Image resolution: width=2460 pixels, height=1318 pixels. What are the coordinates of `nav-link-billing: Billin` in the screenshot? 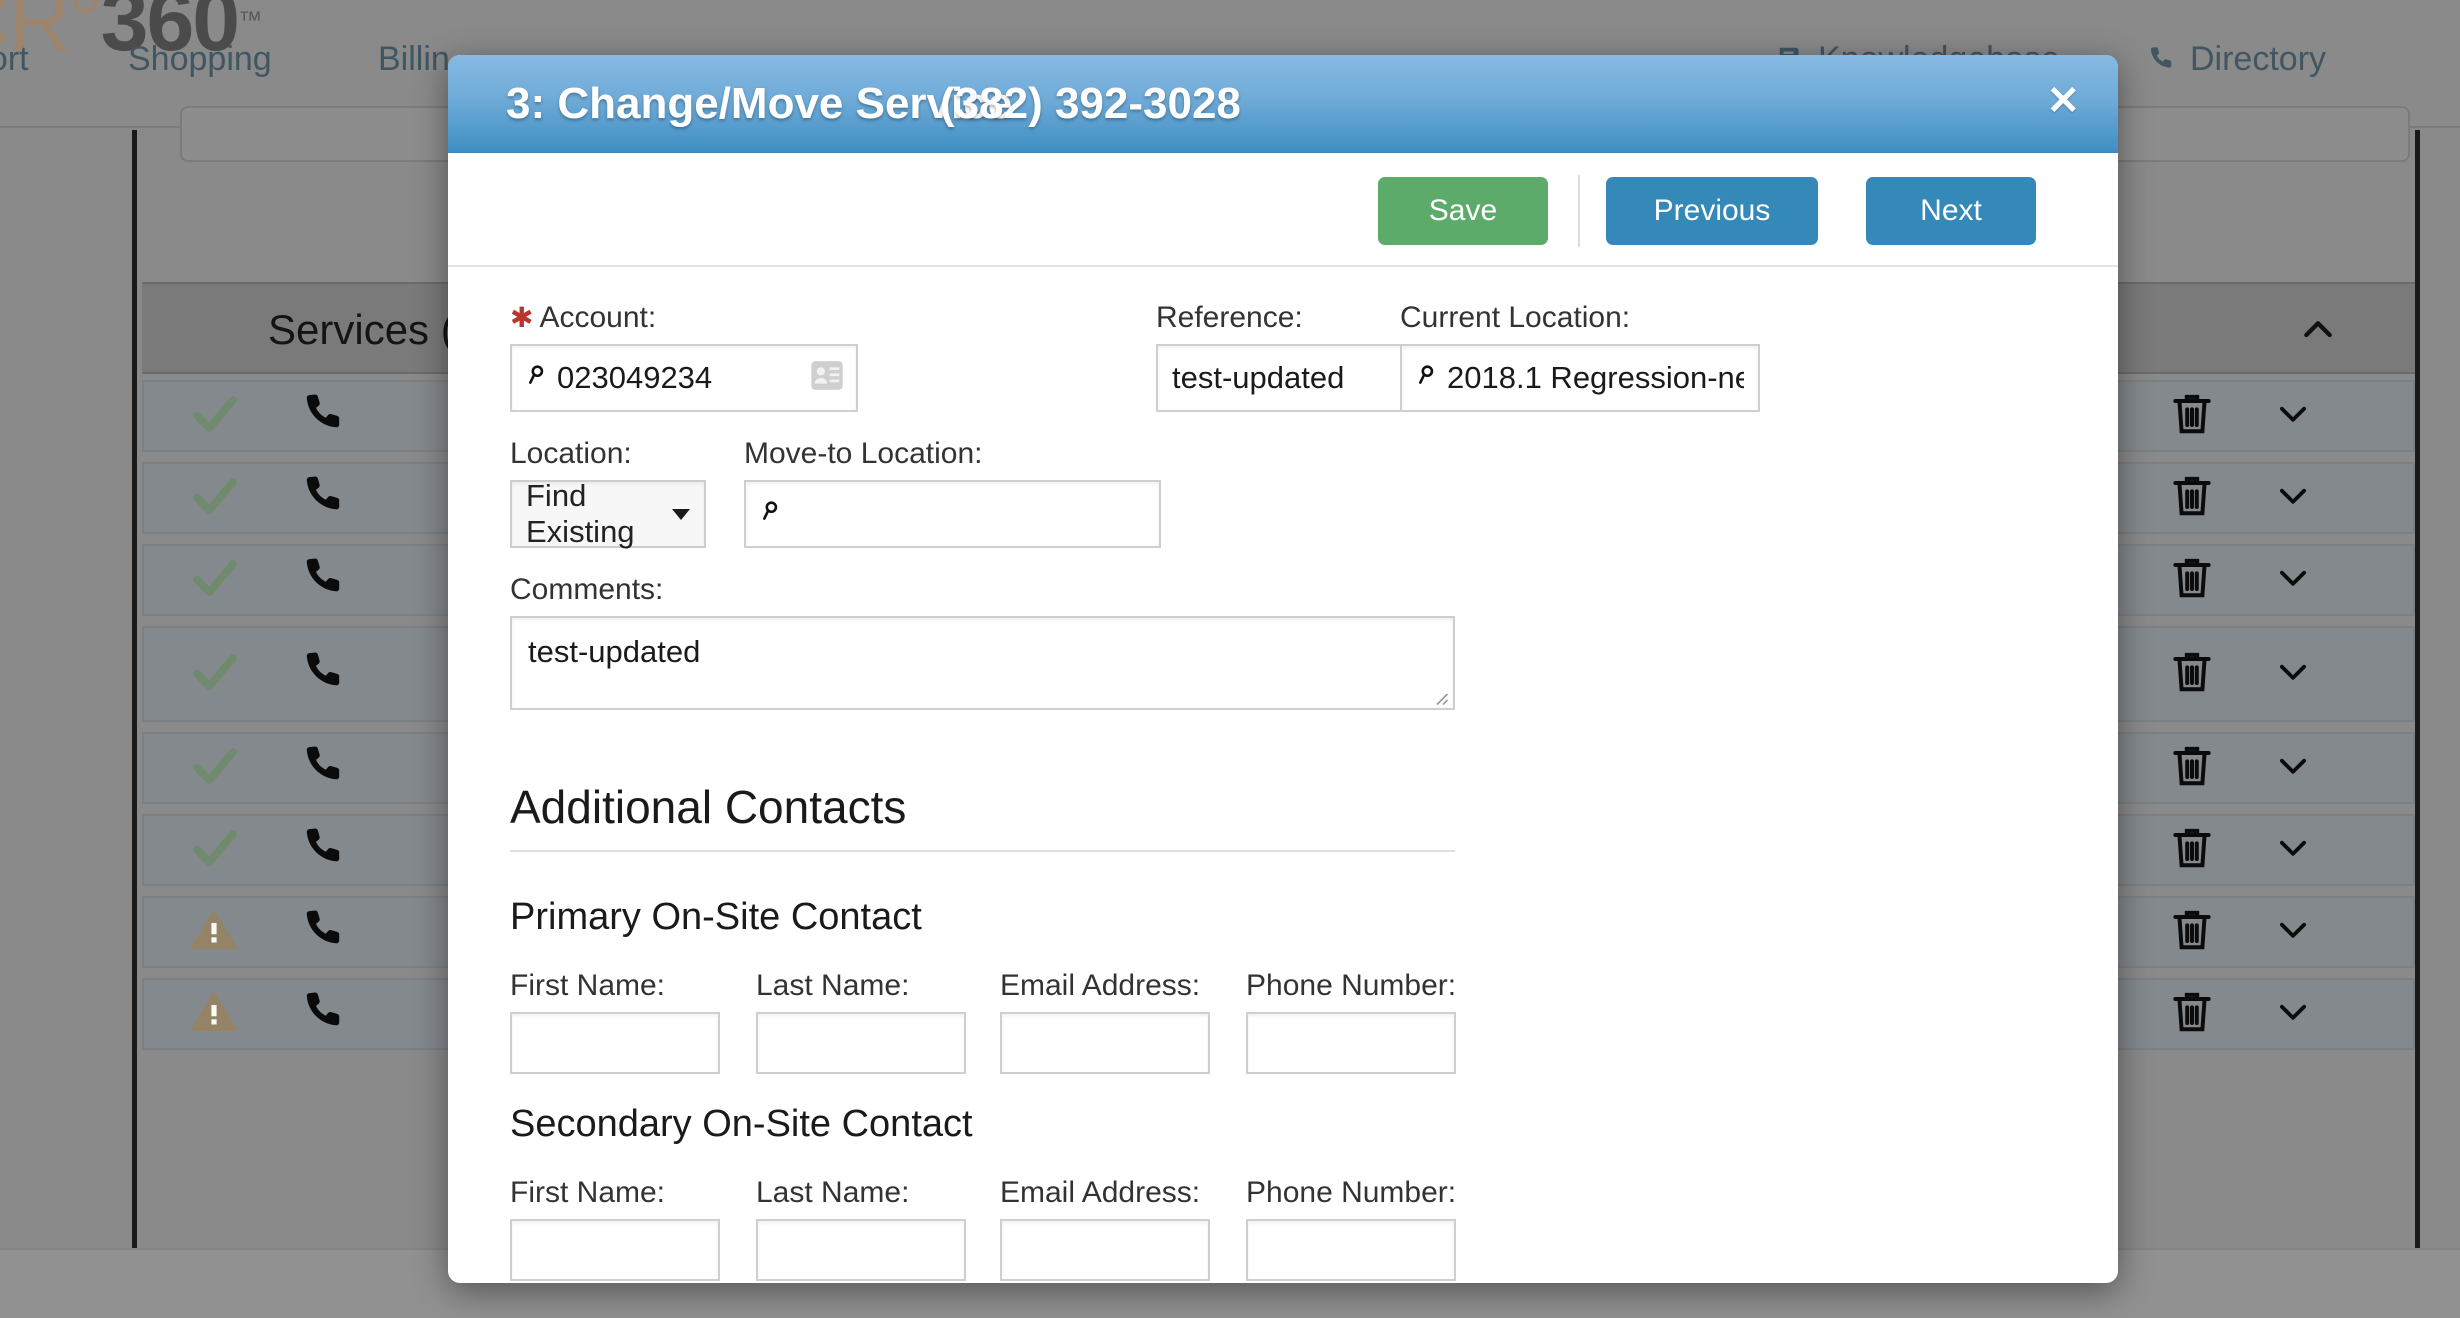 It's located at (414, 59).